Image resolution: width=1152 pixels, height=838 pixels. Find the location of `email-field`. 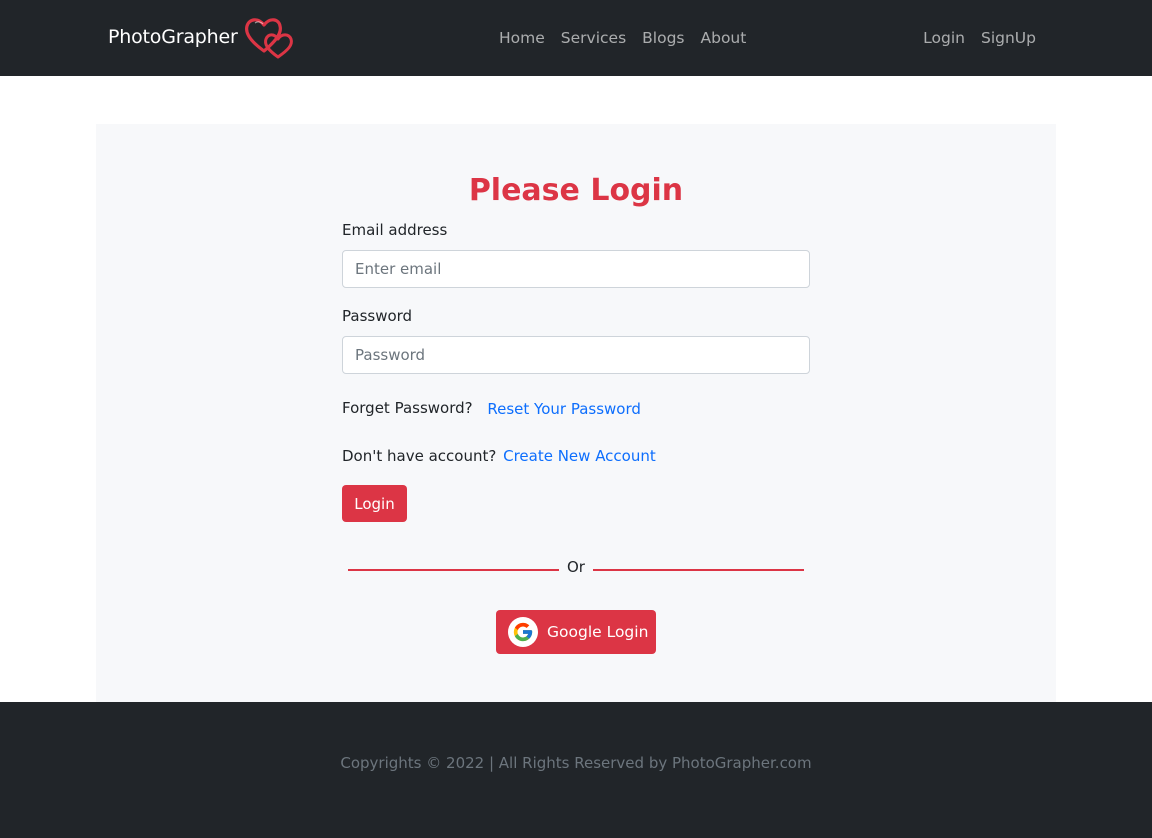

email-field is located at coordinates (576, 269).